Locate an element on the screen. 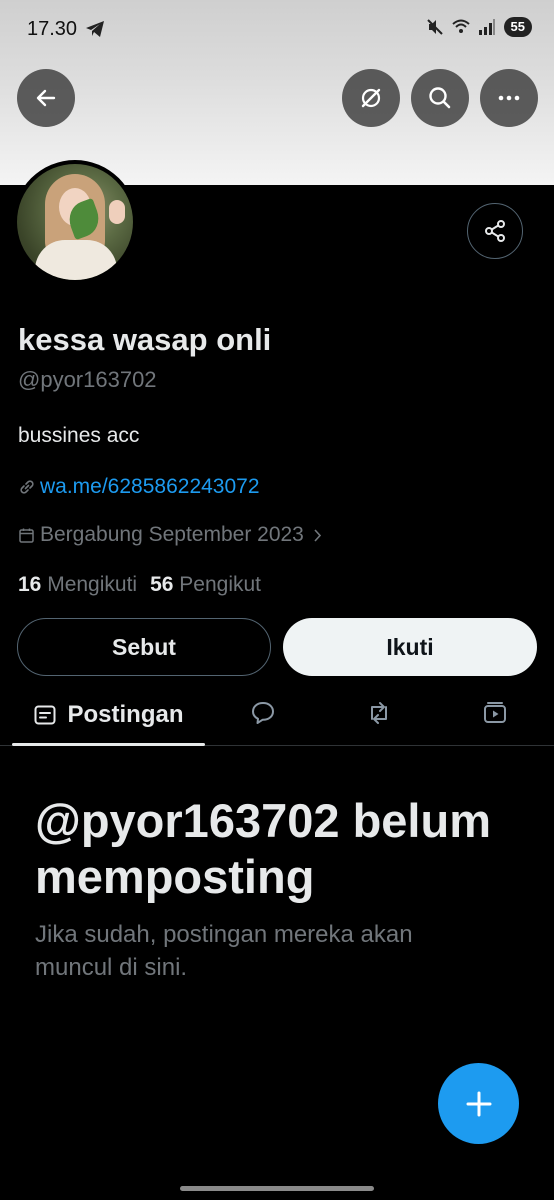  link-icon is located at coordinates (27, 487).